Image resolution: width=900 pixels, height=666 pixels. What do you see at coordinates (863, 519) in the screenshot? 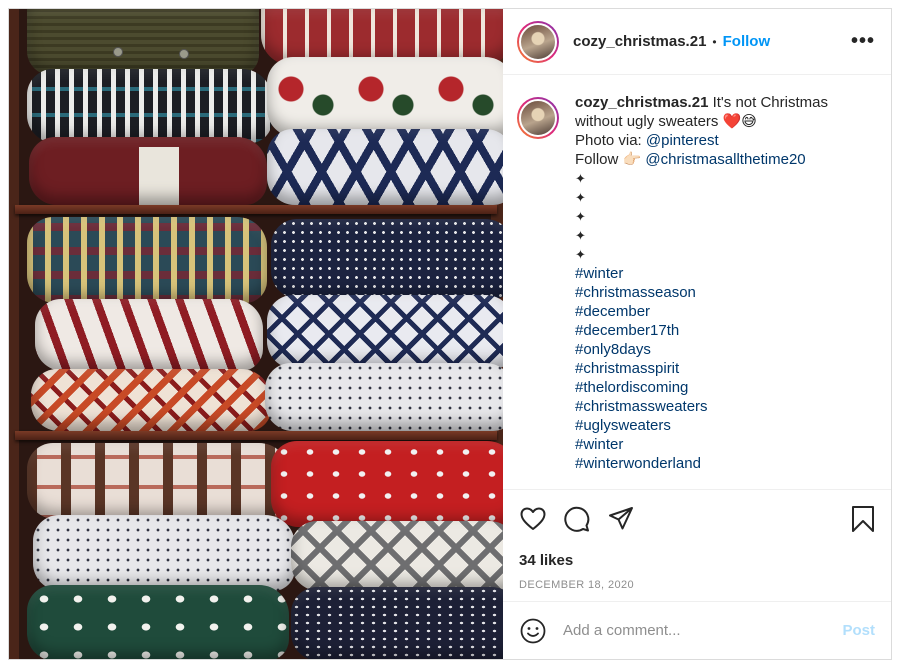
I see `bookmark-icon` at bounding box center [863, 519].